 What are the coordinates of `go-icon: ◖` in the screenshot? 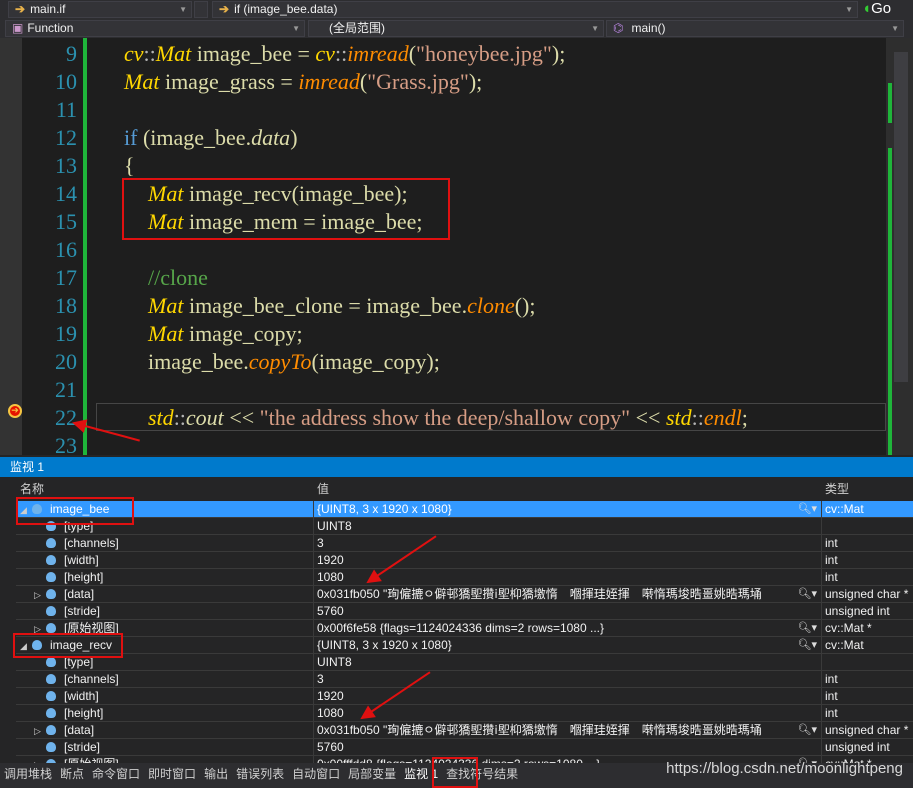 It's located at (867, 8).